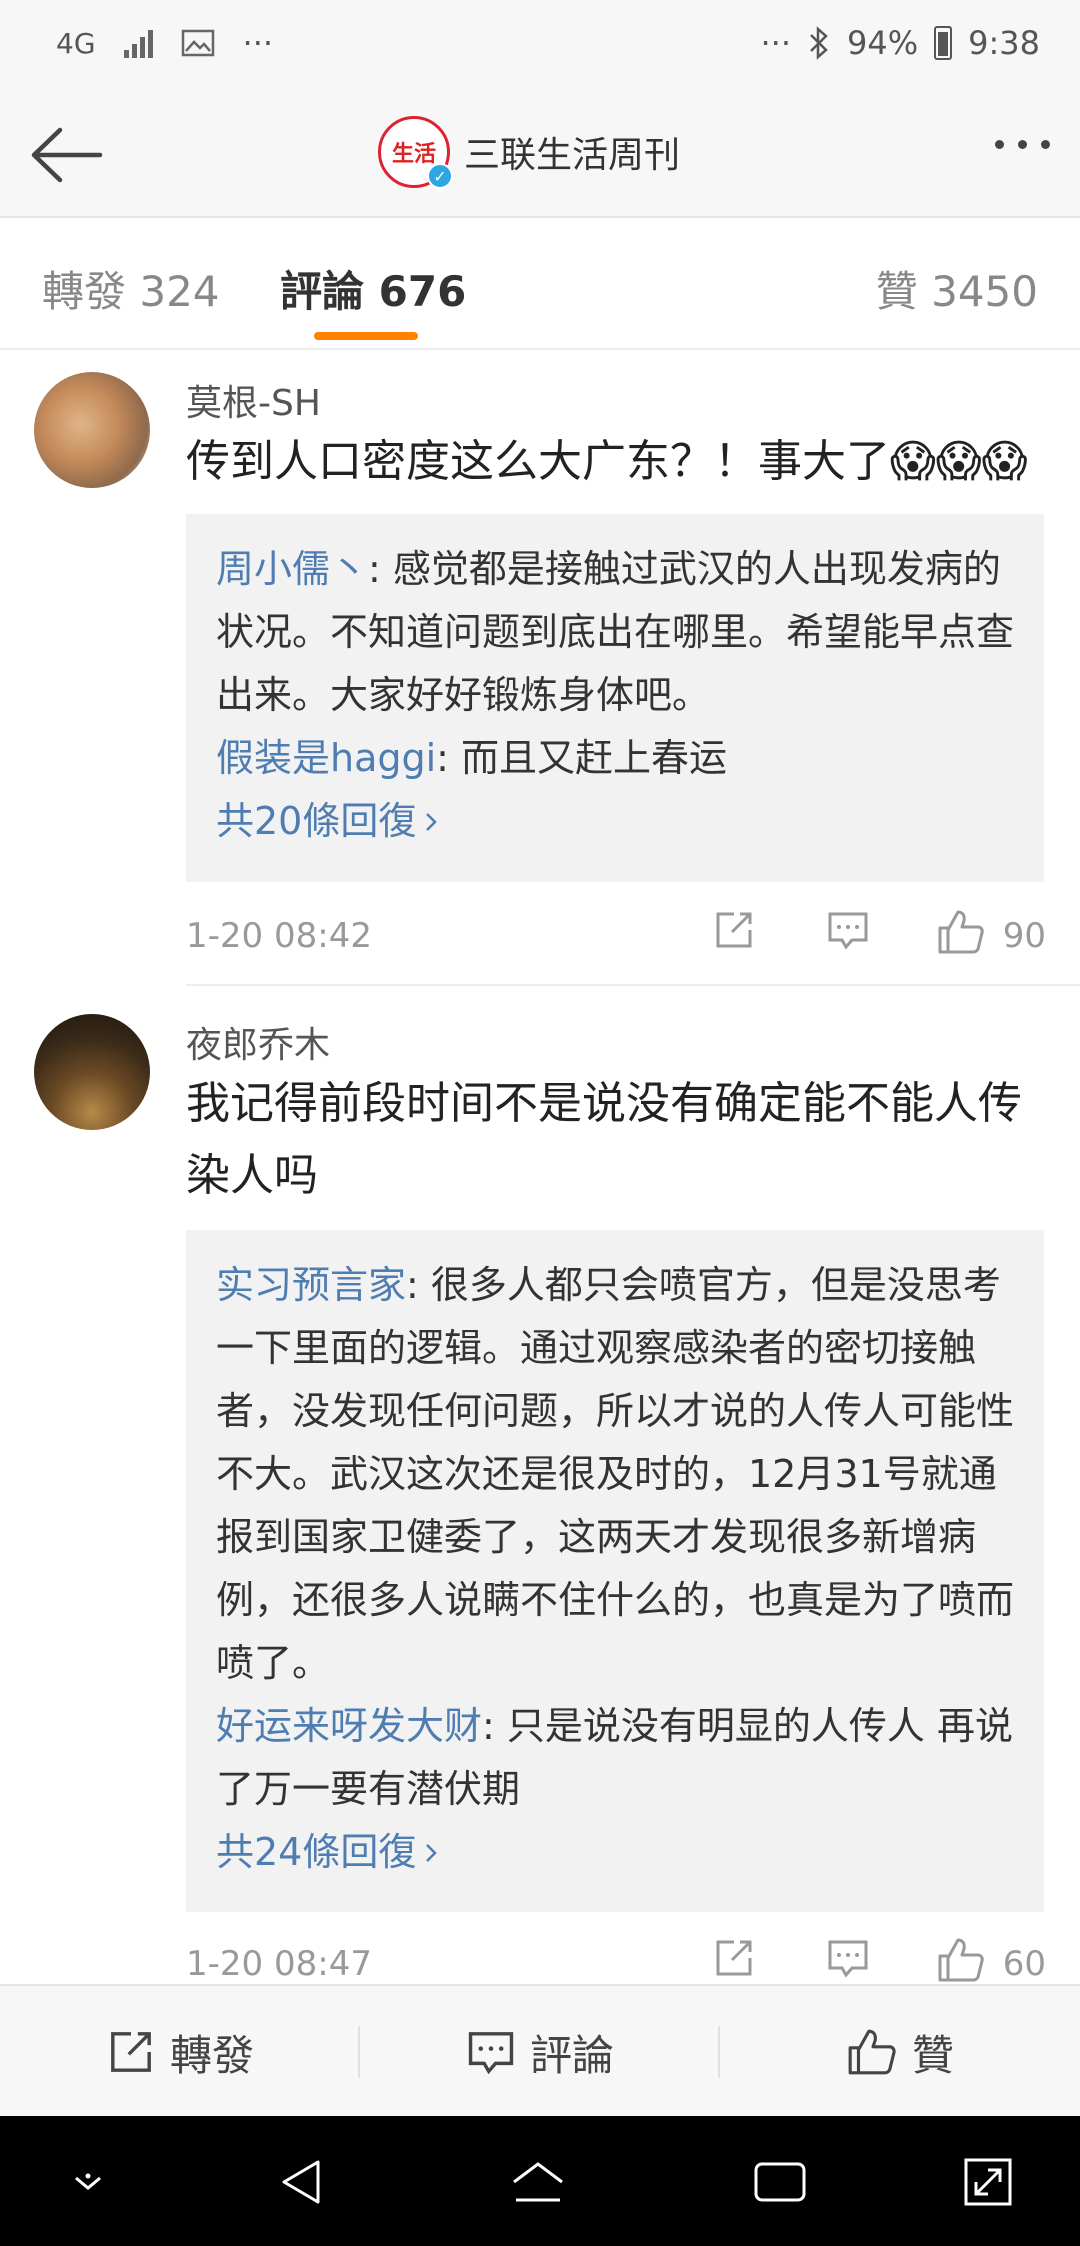  Describe the element at coordinates (607, 461) in the screenshot. I see `comment-text: 传到人口密度这么大广东？！事大了😱😱😱` at that location.